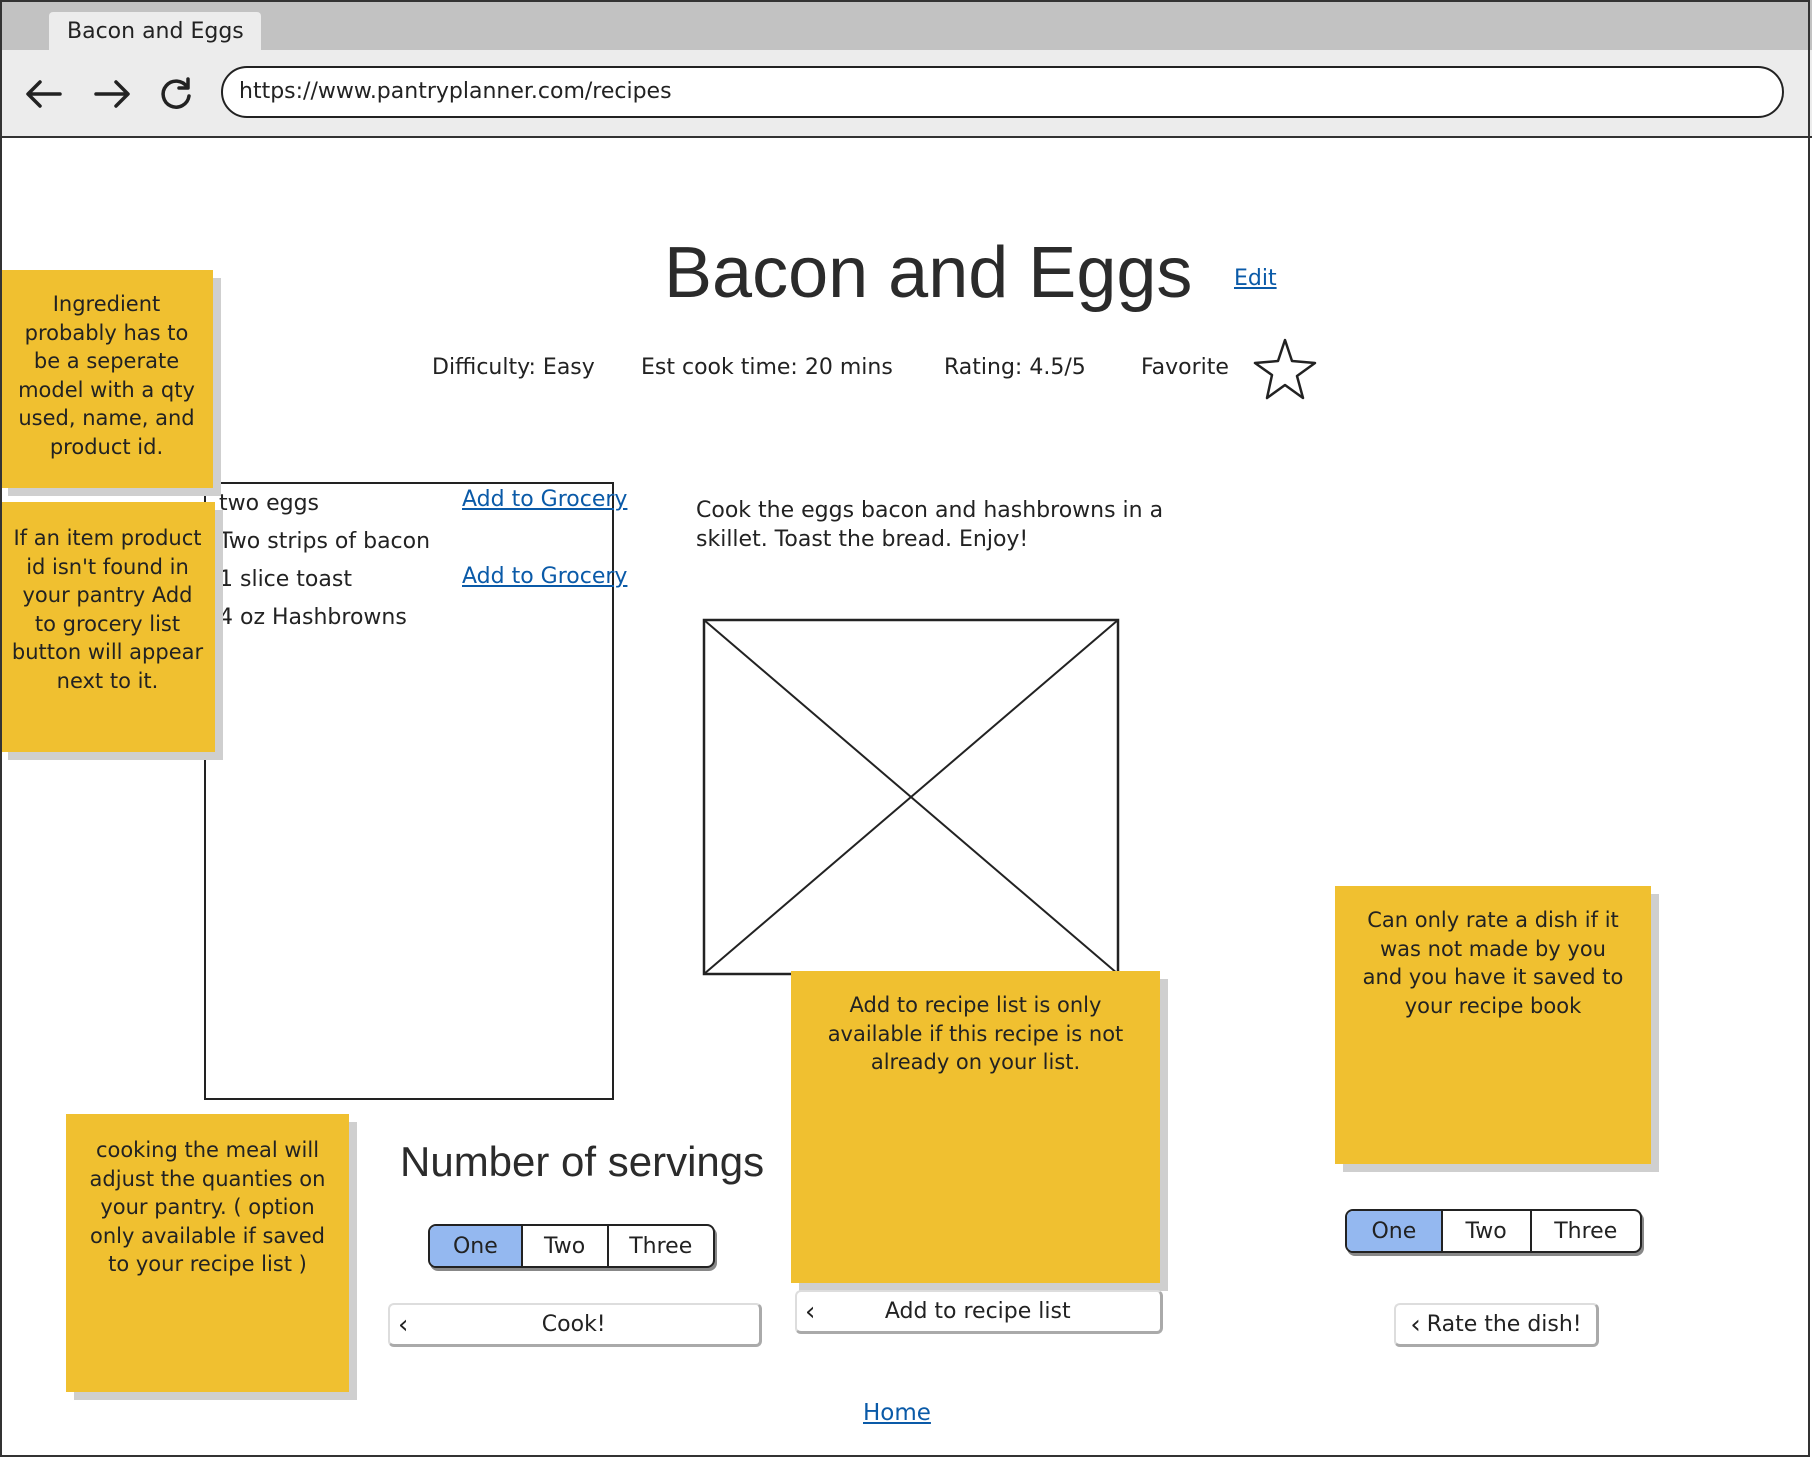 Image resolution: width=1812 pixels, height=1459 pixels. Describe the element at coordinates (1255, 278) in the screenshot. I see `edit-link: Edit` at that location.